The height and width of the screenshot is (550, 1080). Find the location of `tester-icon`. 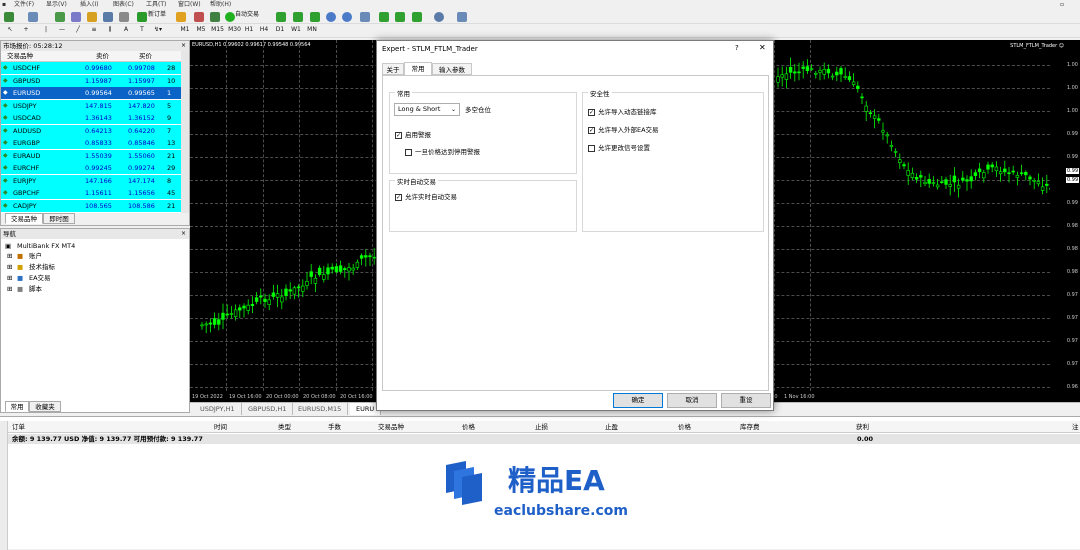

tester-icon is located at coordinates (124, 17).